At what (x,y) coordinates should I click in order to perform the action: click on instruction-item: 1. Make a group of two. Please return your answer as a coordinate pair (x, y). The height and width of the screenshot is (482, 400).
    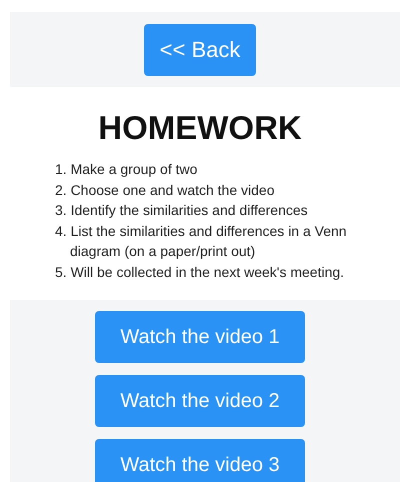
    Looking at the image, I should click on (126, 169).